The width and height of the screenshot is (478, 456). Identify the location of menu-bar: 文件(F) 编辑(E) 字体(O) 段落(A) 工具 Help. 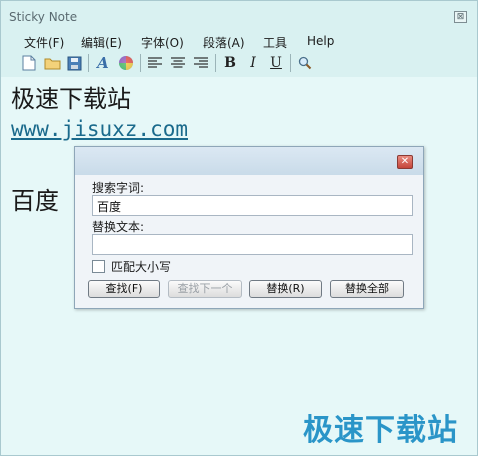
(239, 41).